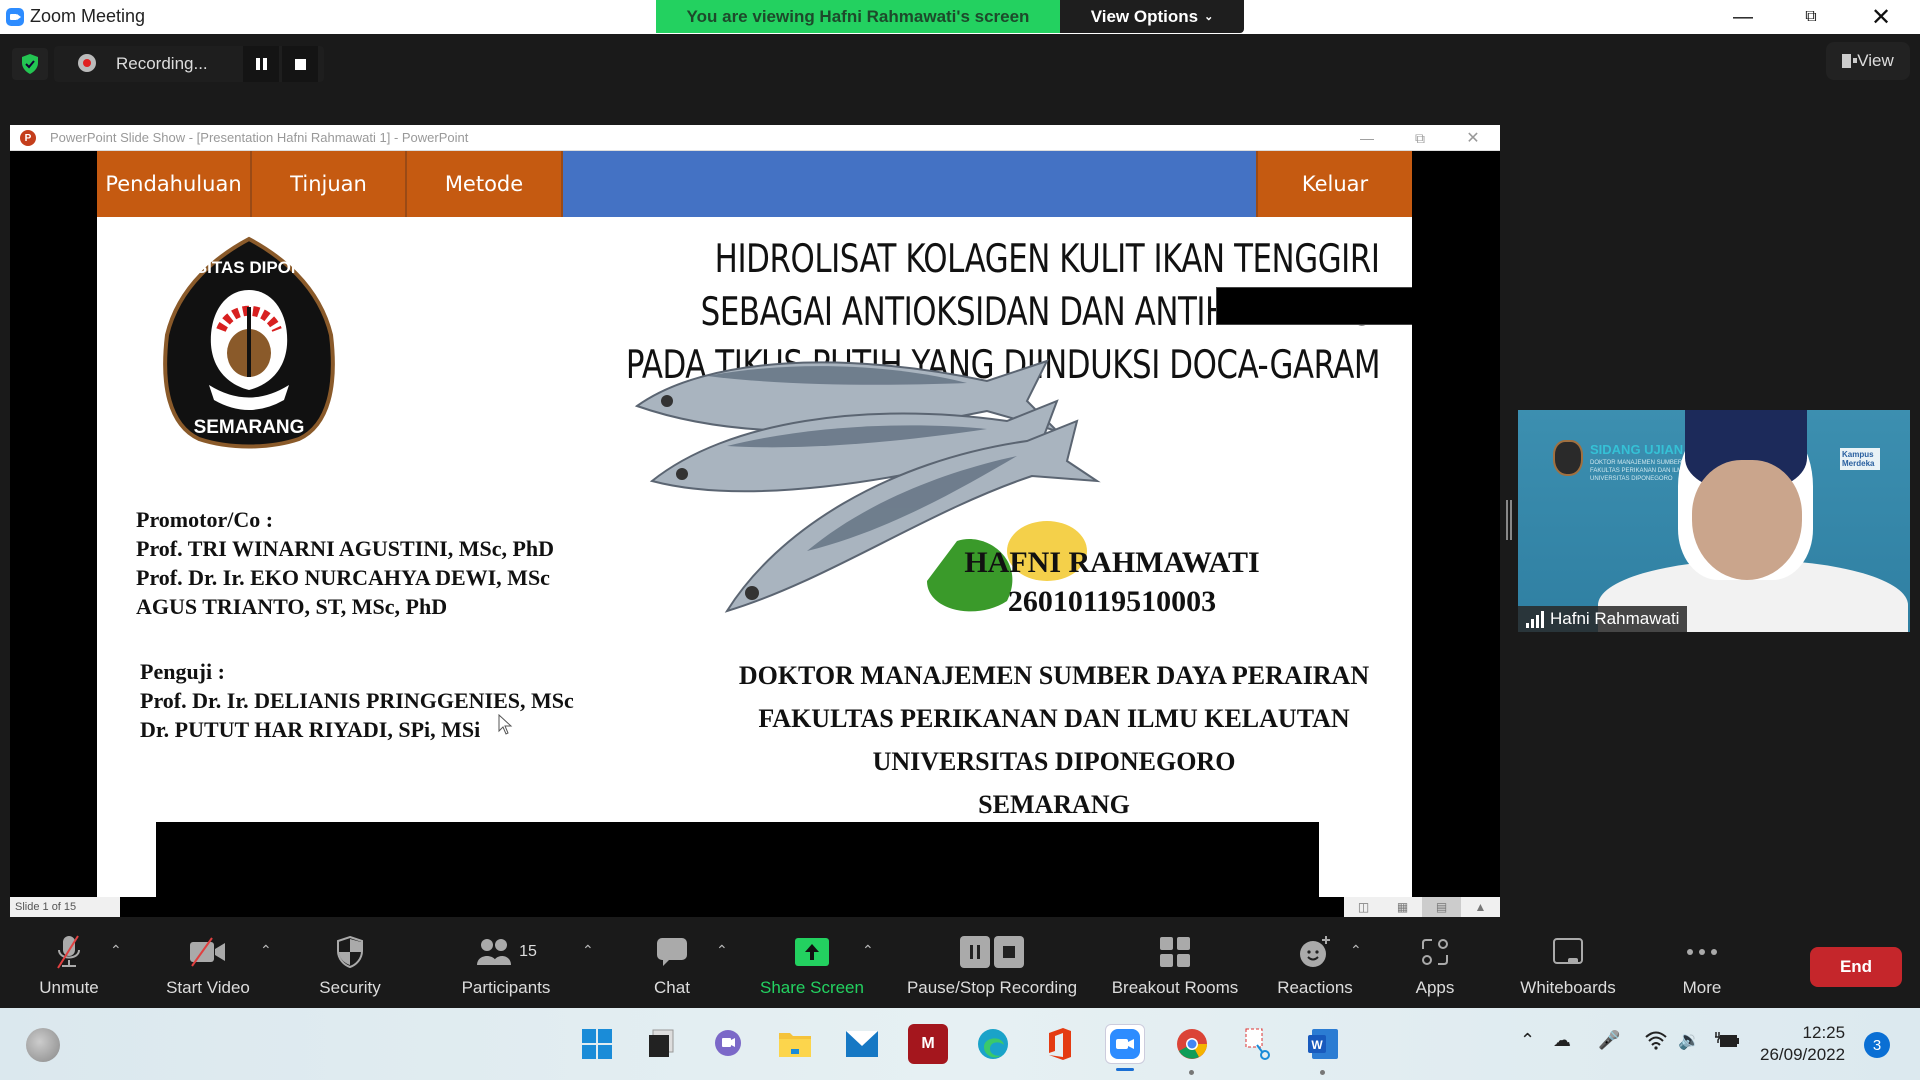 Image resolution: width=1920 pixels, height=1080 pixels. I want to click on close-button: ✕, so click(1881, 17).